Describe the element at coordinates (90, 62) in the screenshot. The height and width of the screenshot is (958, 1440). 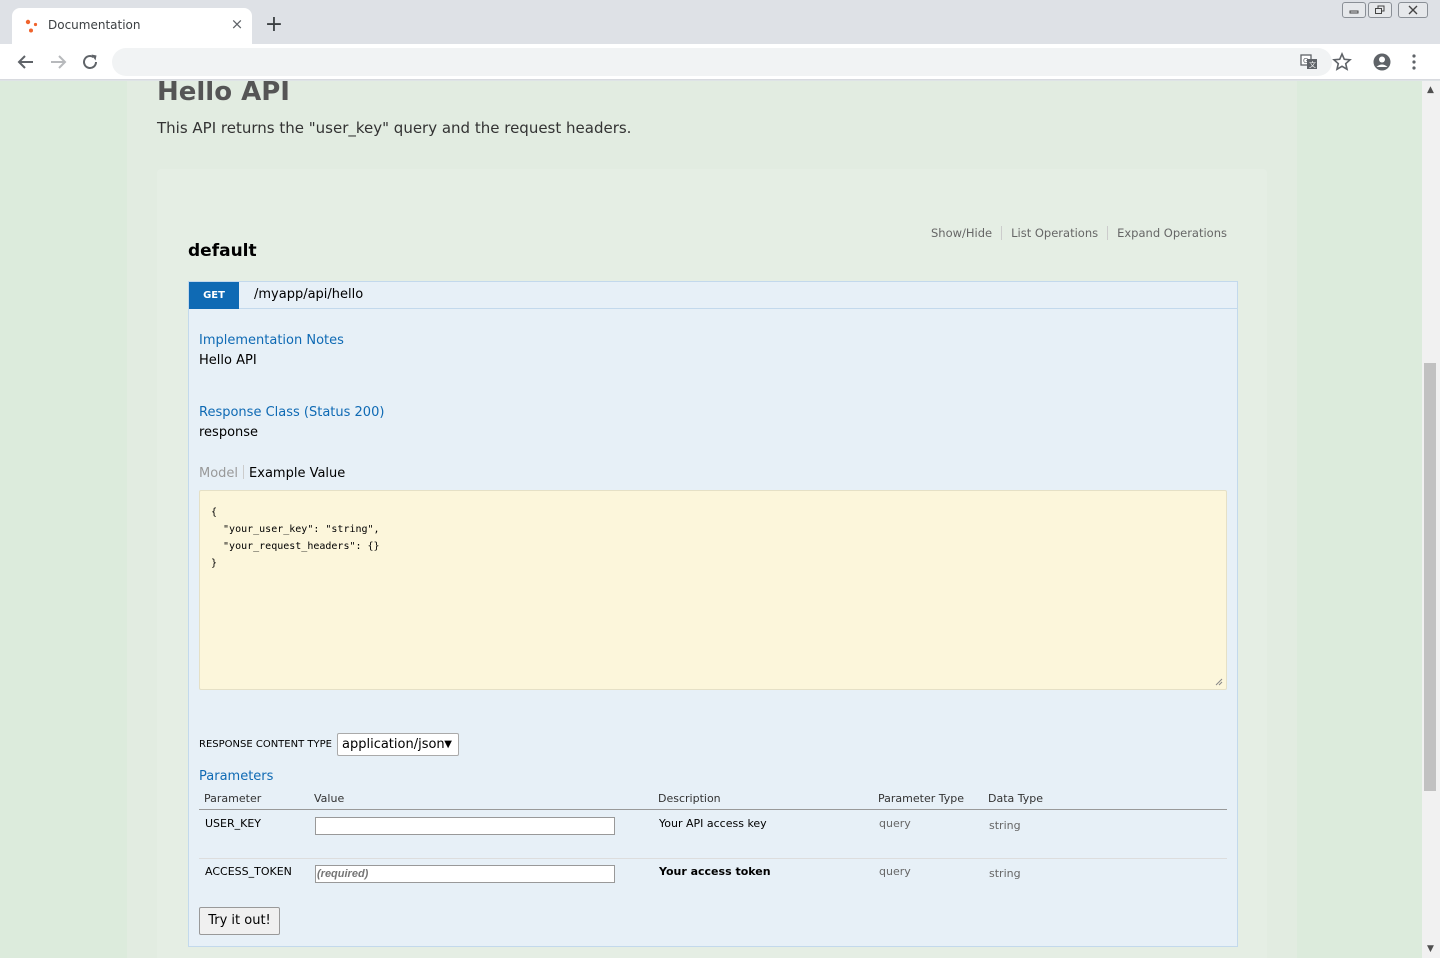
I see `reload-icon` at that location.